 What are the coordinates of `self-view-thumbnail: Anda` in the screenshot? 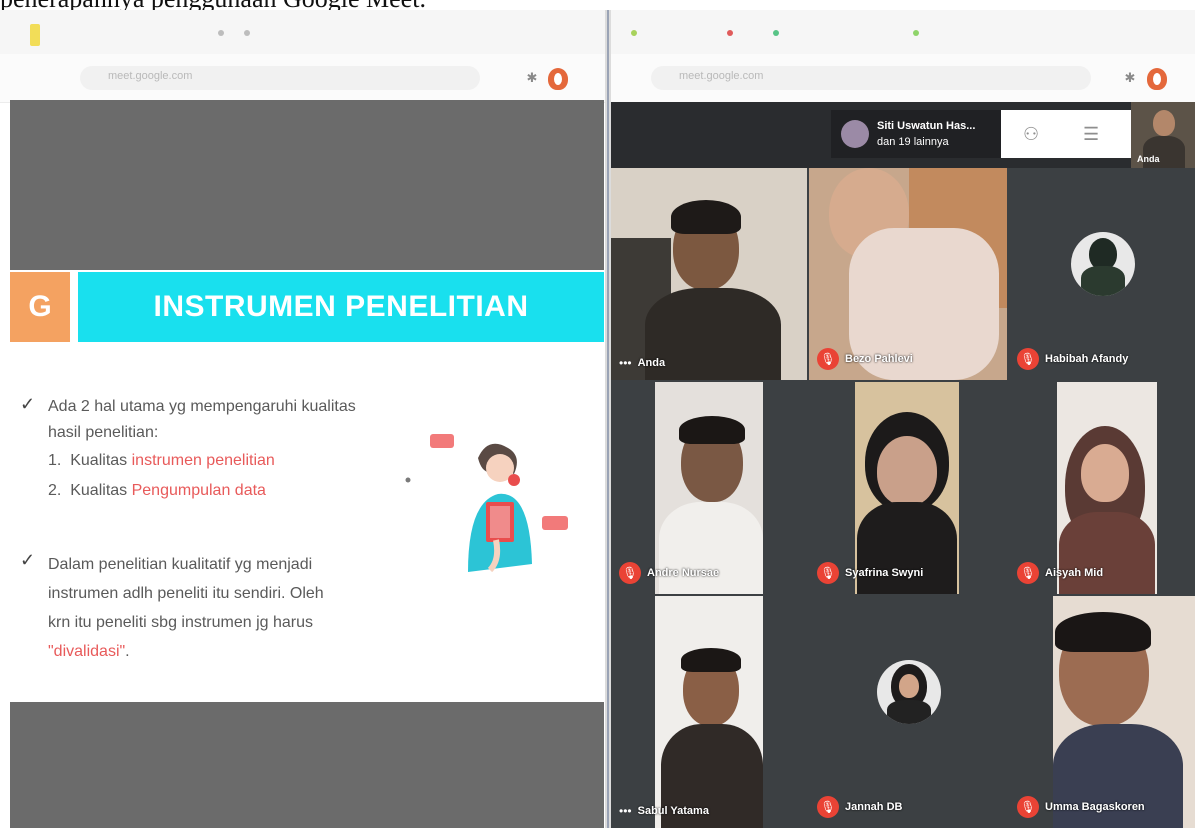 It's located at (1163, 135).